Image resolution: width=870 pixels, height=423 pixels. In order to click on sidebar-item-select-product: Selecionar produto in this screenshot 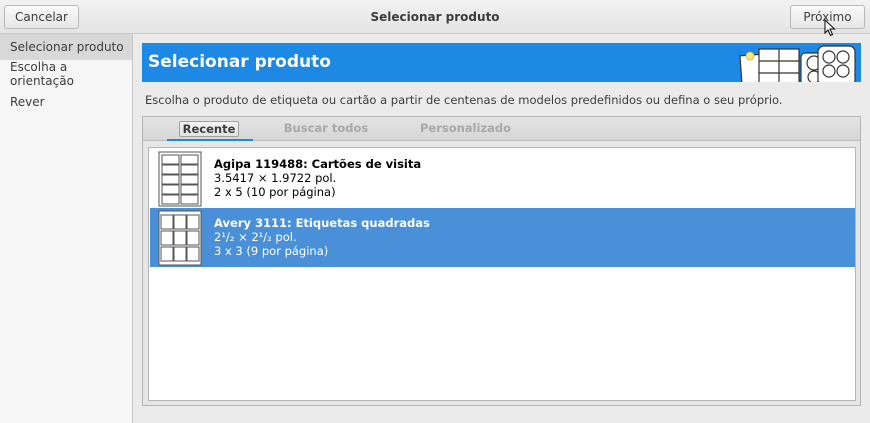, I will do `click(66, 47)`.